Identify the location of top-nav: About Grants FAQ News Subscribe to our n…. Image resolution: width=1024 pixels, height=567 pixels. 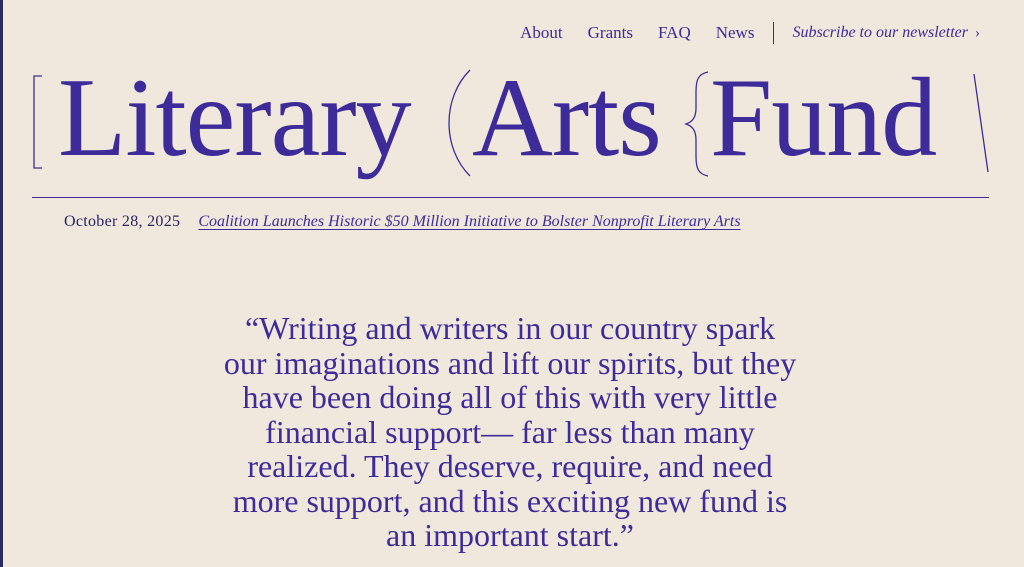
(737, 33).